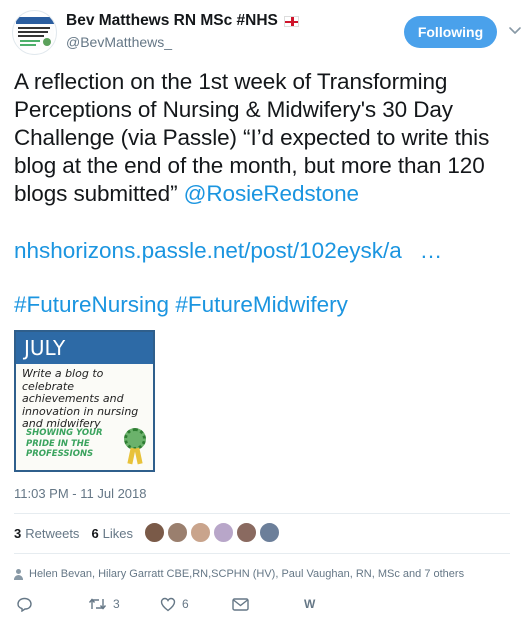 The width and height of the screenshot is (522, 622). I want to click on media-banner: JULY, so click(84, 348).